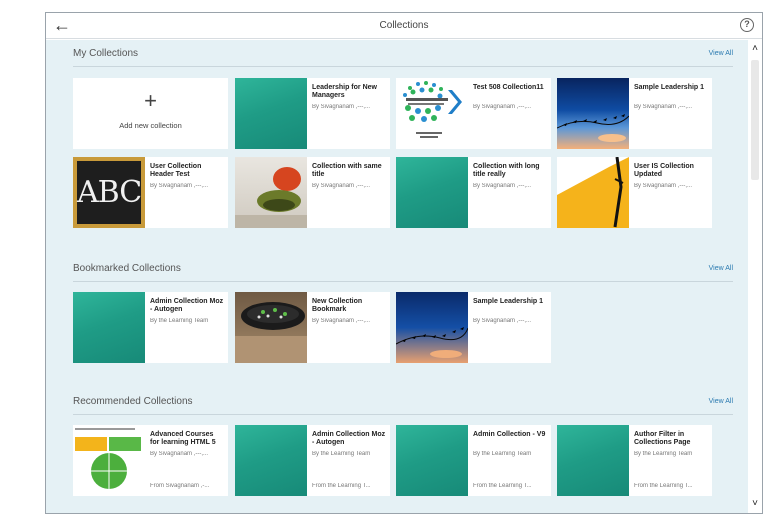 The image size is (770, 525). I want to click on add-new-collection-button: + Add new collection, so click(150, 113).